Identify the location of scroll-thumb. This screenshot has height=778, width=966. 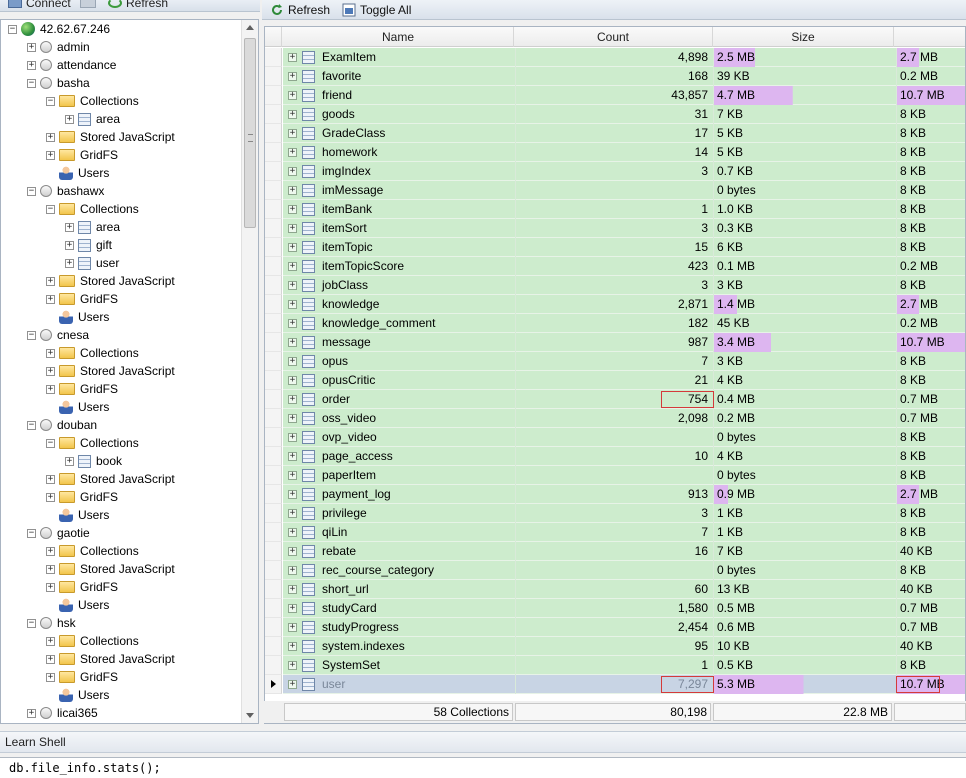
(250, 133).